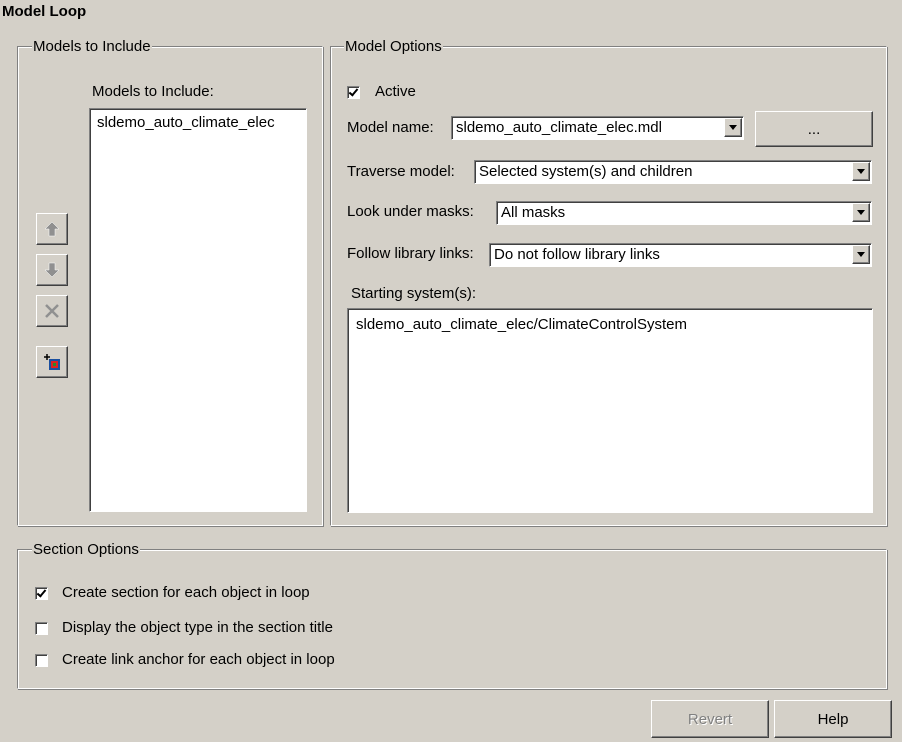  Describe the element at coordinates (393, 47) in the screenshot. I see `options-group-legend: Model Options` at that location.